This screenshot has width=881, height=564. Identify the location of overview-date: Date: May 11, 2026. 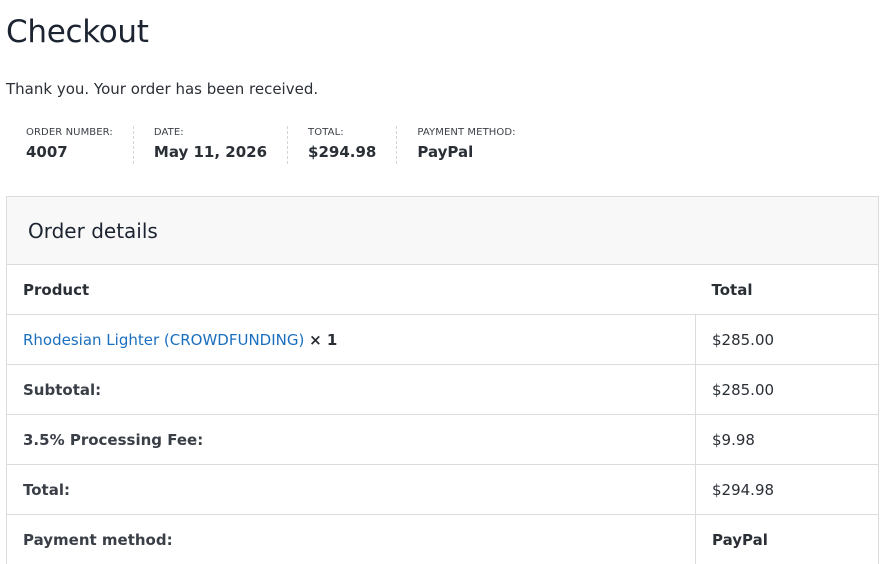
(209, 145).